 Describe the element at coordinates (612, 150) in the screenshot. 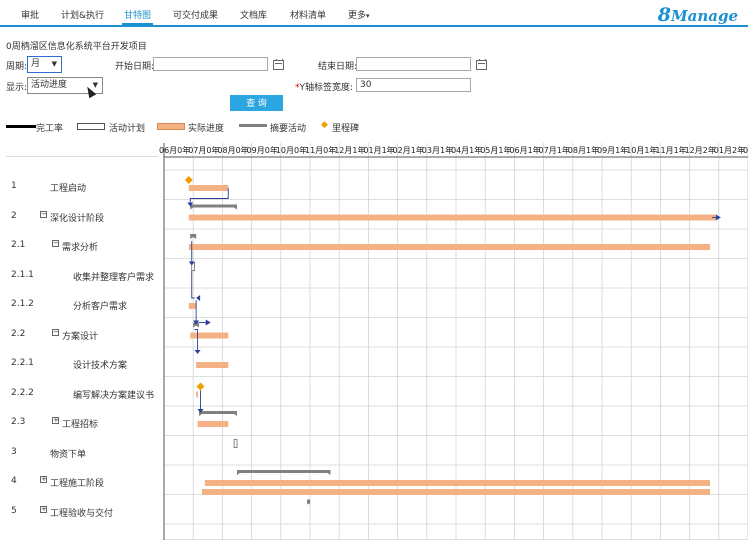

I see `month-tick-label: 09月1年` at that location.